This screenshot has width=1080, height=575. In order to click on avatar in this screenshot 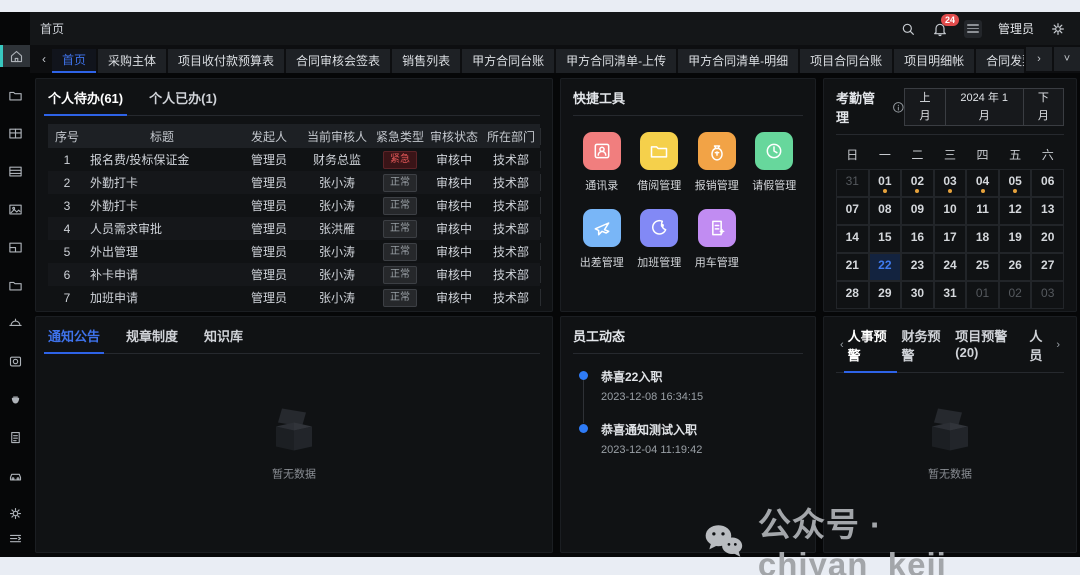, I will do `click(972, 28)`.